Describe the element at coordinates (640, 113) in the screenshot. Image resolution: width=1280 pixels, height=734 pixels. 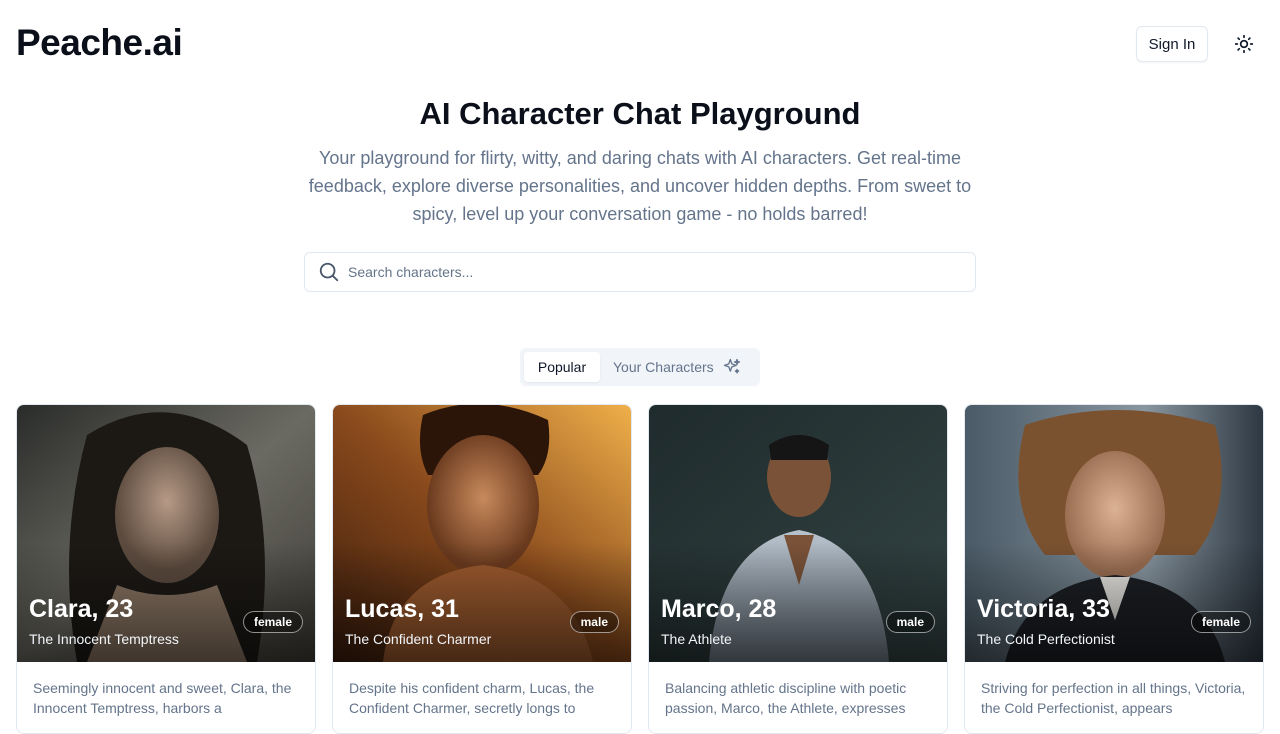
I see `page-title: AI Character Chat Playground` at that location.